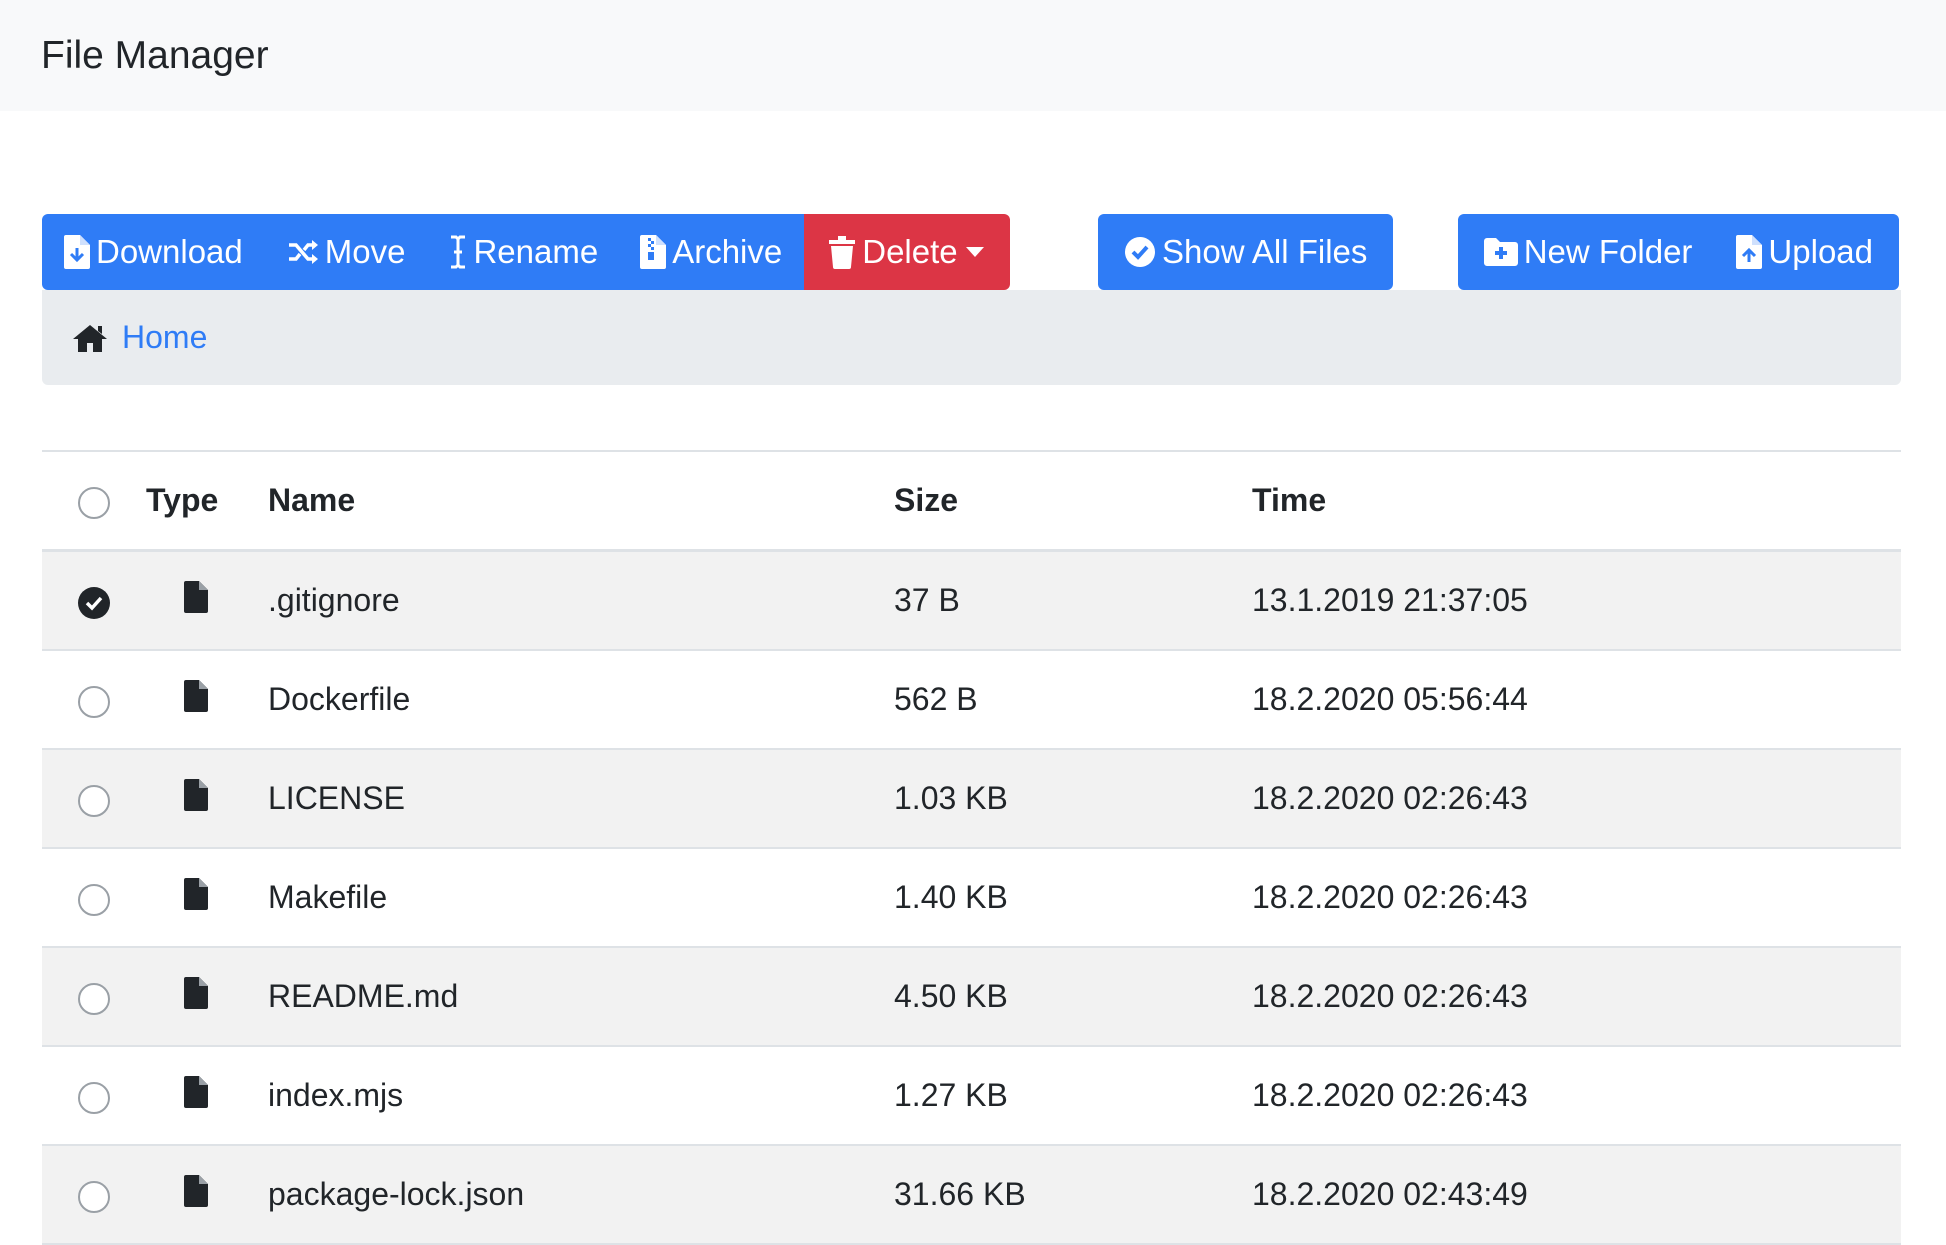  I want to click on create-actions-group: New Folder Upload, so click(1678, 252).